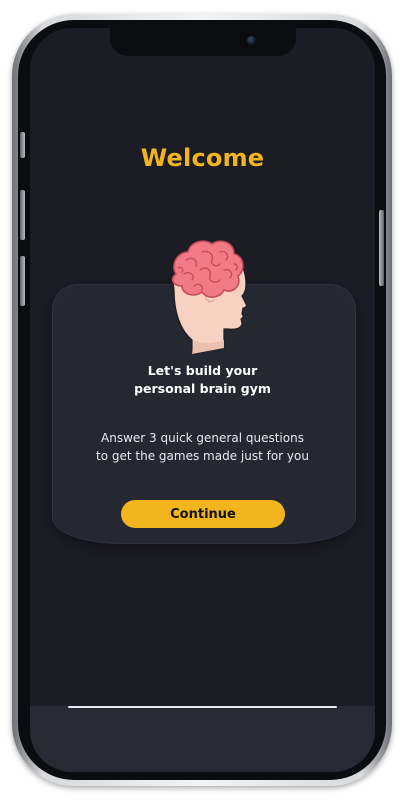  I want to click on card-heading-line-2: personal brain gym, so click(202, 388).